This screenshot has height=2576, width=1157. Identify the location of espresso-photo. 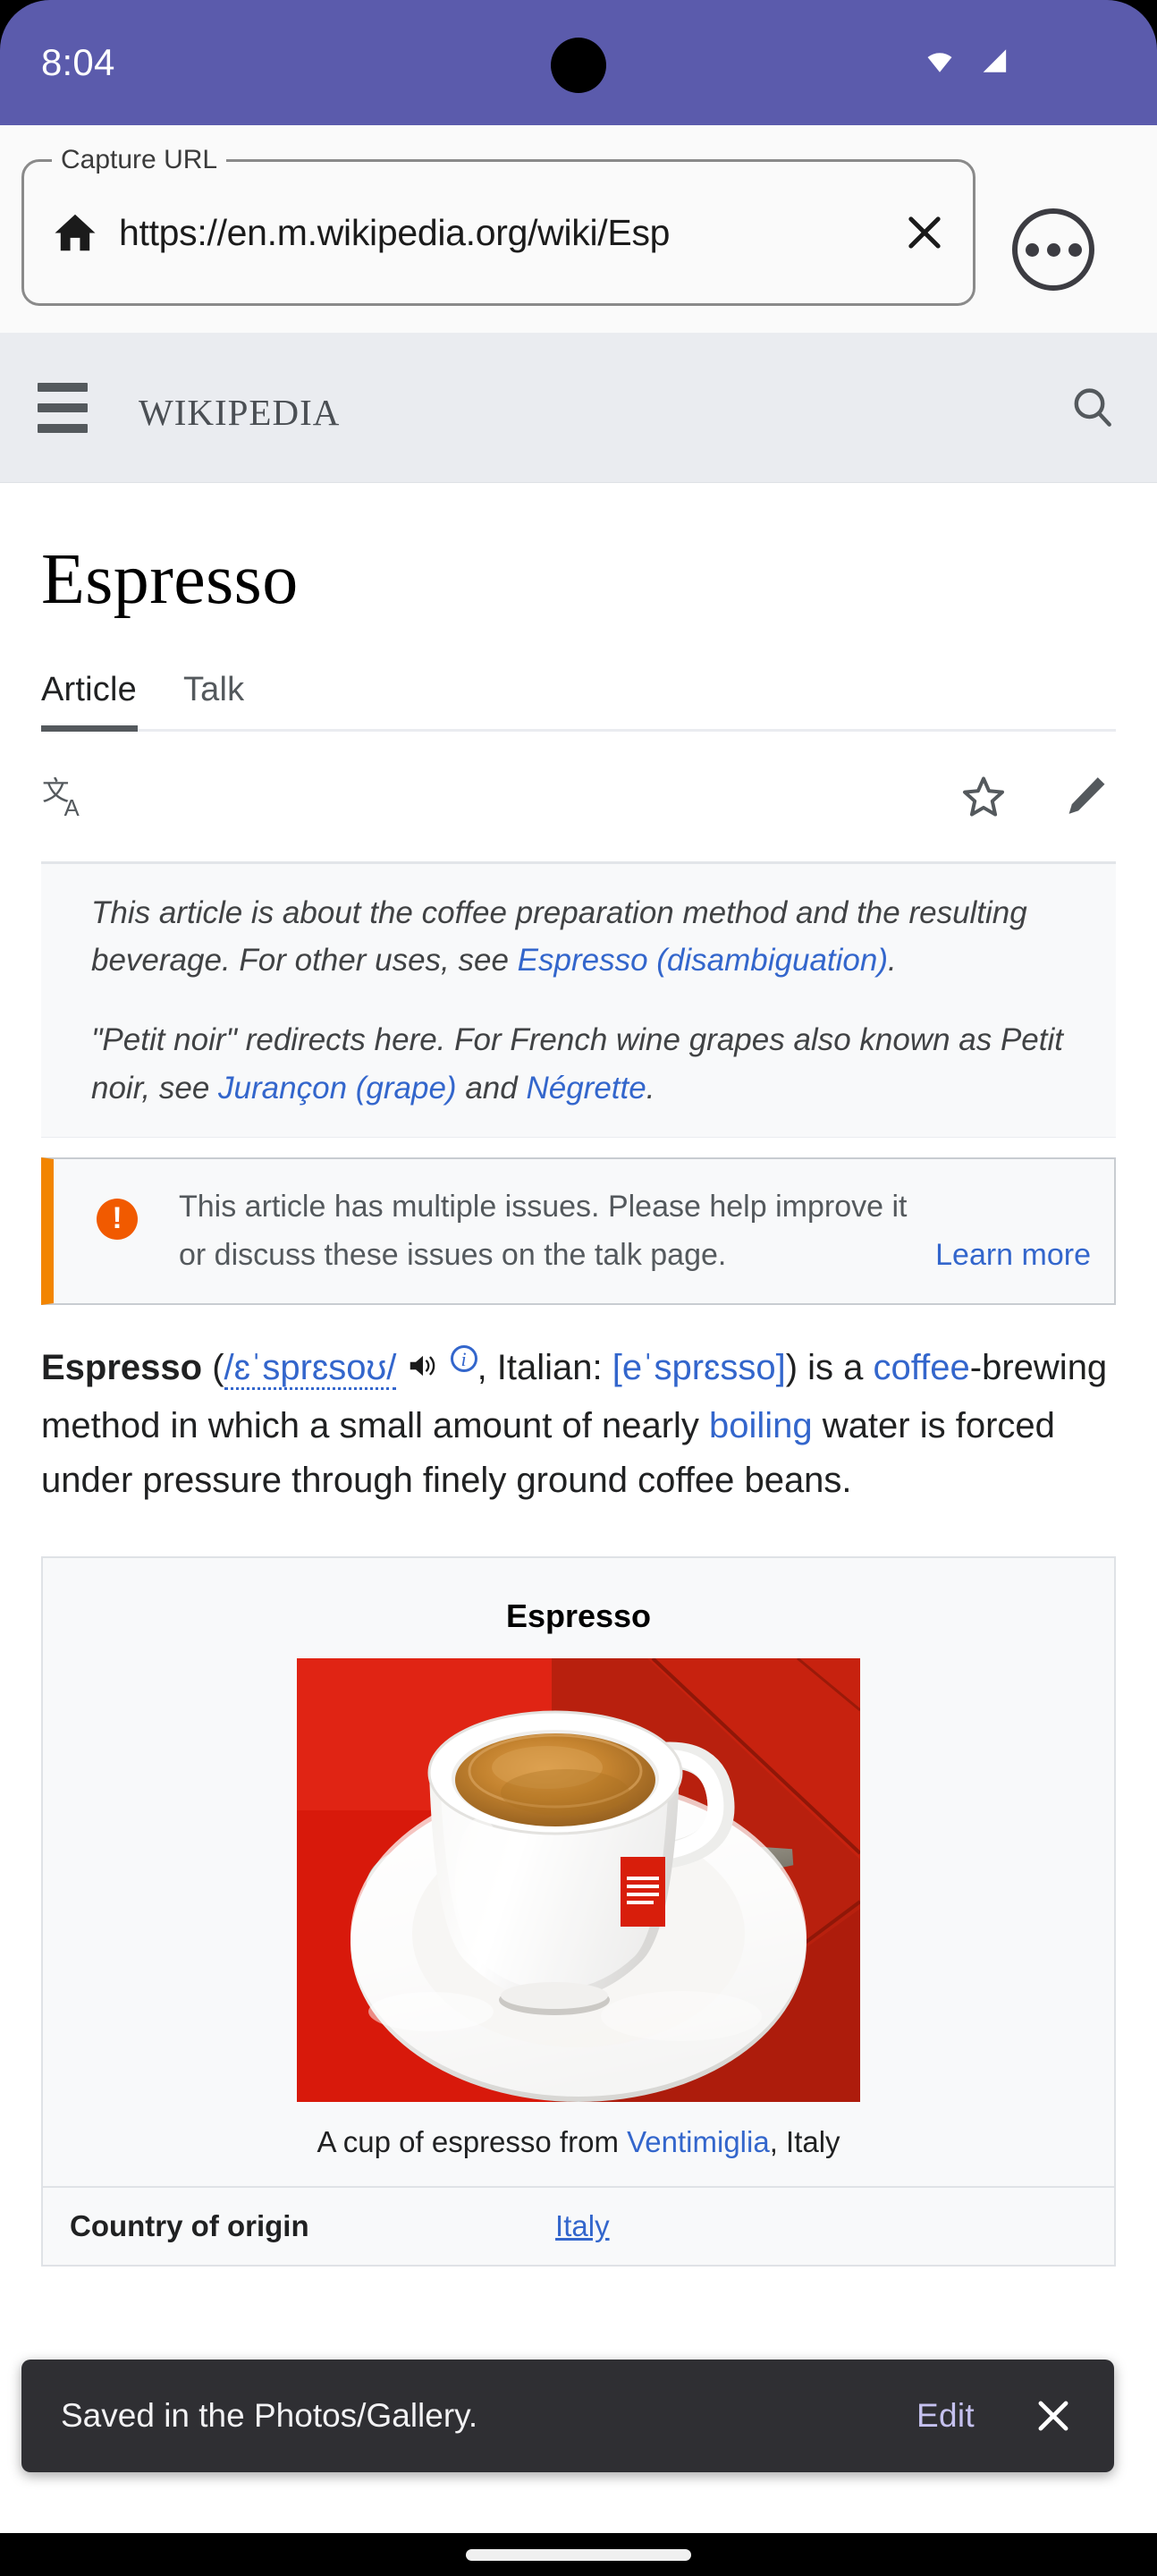
(578, 1880).